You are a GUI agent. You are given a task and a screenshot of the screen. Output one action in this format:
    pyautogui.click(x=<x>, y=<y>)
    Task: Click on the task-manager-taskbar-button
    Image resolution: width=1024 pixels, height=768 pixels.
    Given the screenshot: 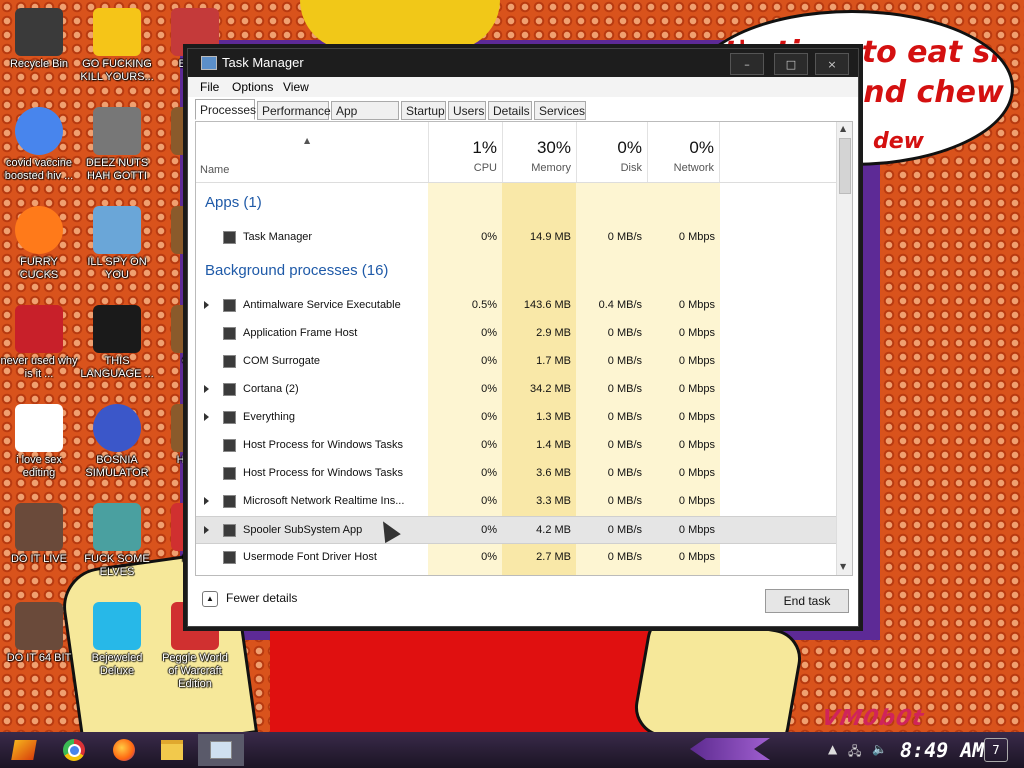 What is the action you would take?
    pyautogui.click(x=221, y=750)
    